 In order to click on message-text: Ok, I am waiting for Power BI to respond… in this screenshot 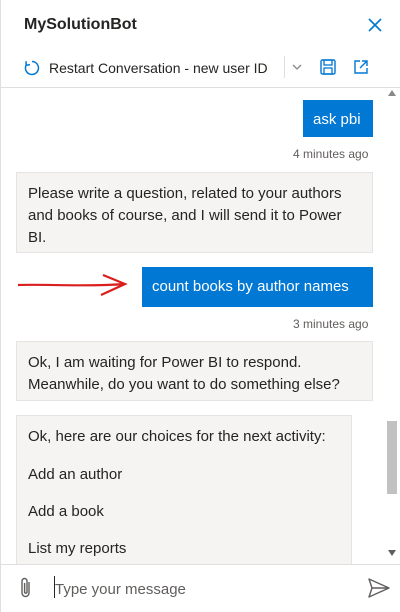, I will do `click(184, 373)`.